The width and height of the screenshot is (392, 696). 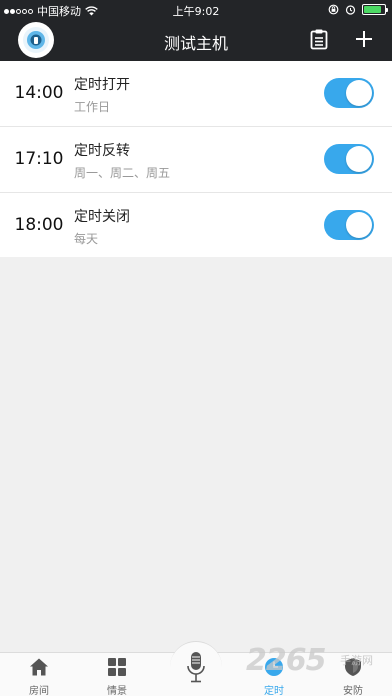 I want to click on timer-time: 14:00, so click(x=39, y=93).